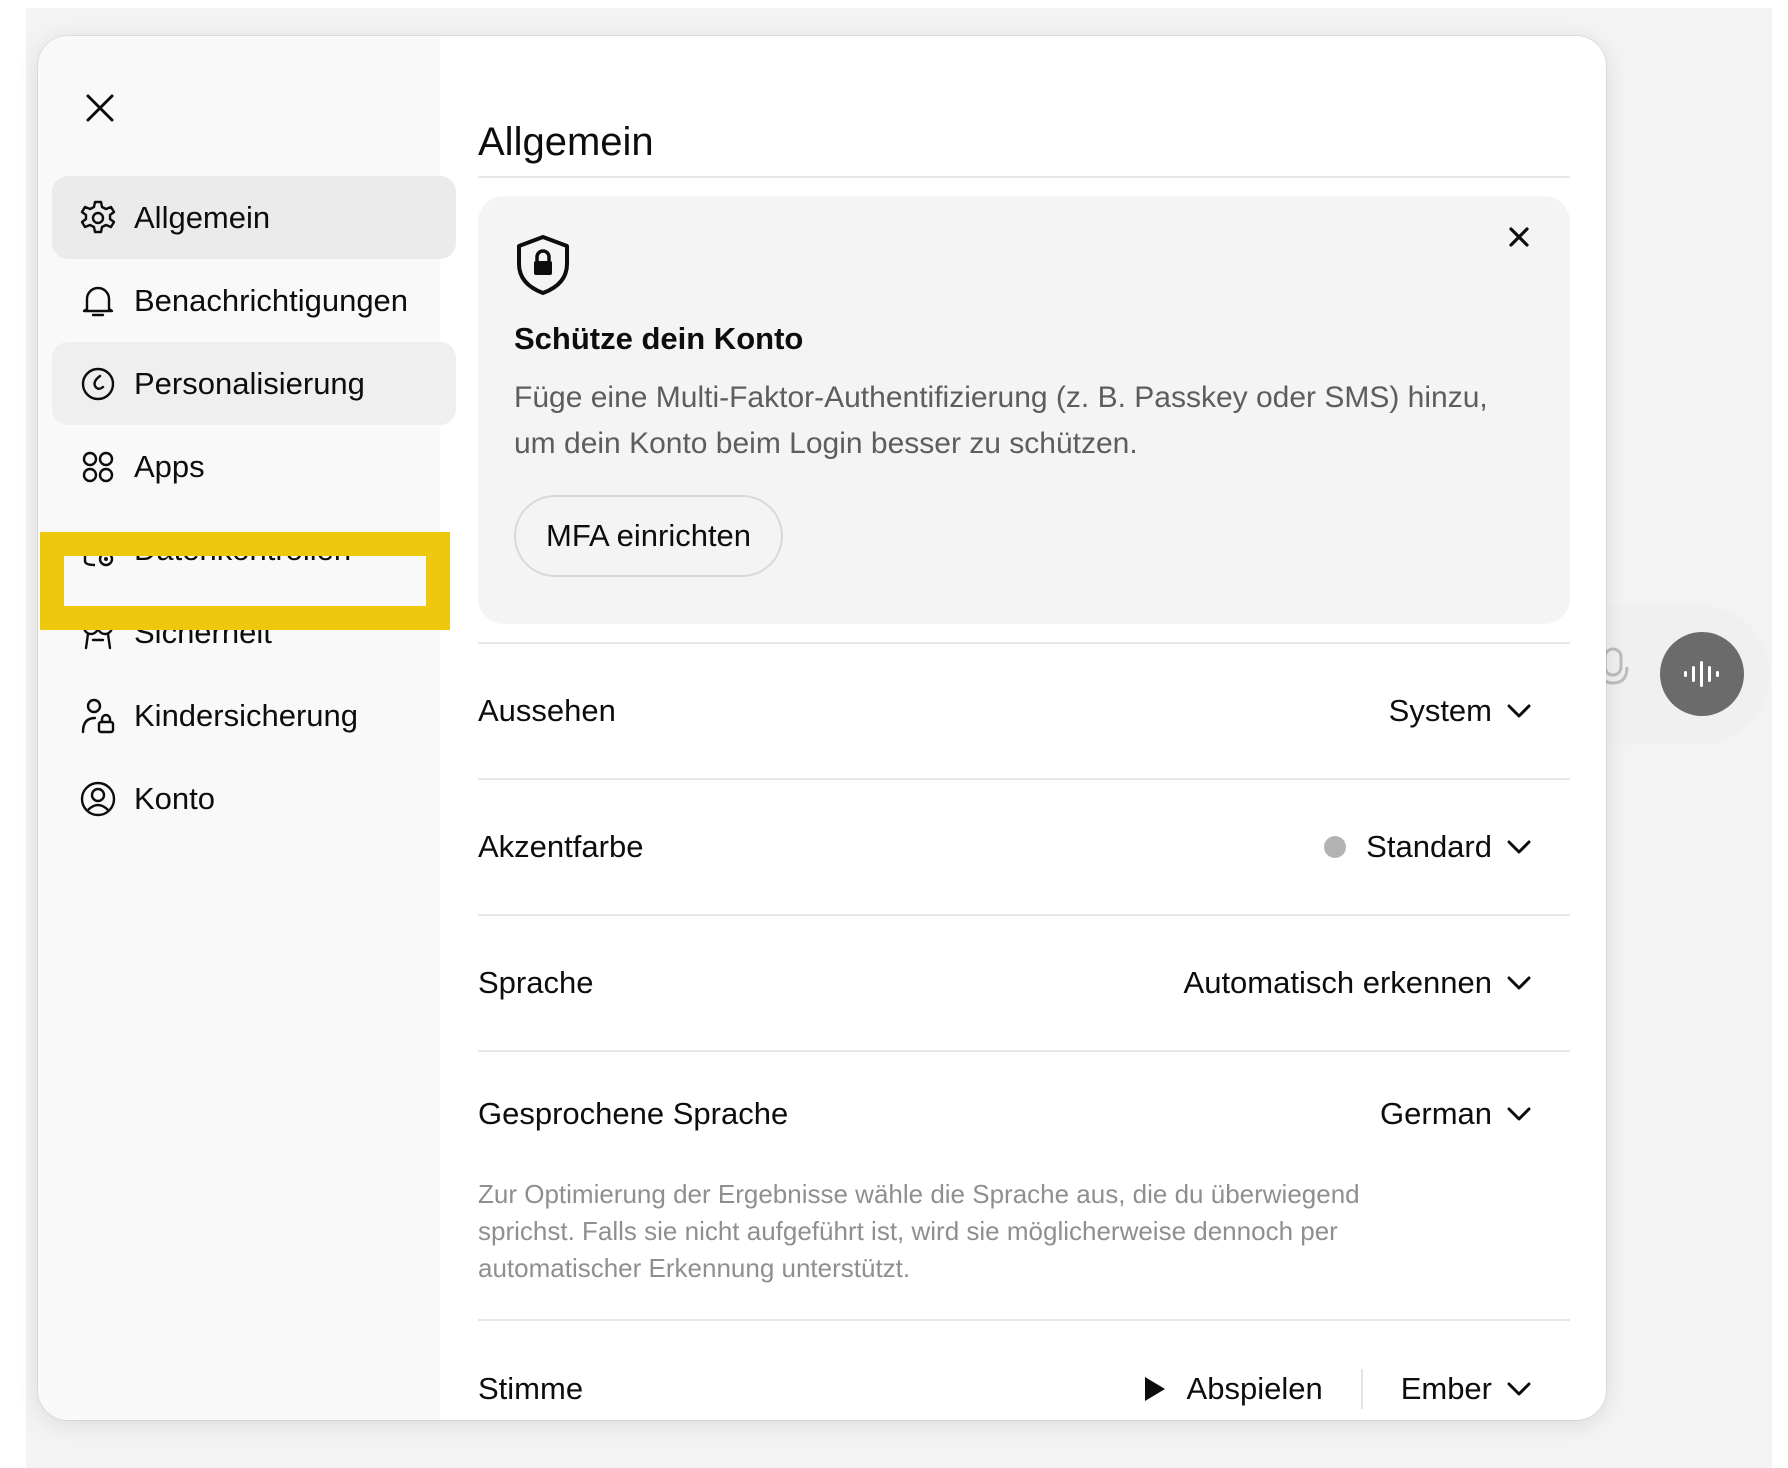  What do you see at coordinates (175, 798) in the screenshot?
I see `nav-item-label: Konto` at bounding box center [175, 798].